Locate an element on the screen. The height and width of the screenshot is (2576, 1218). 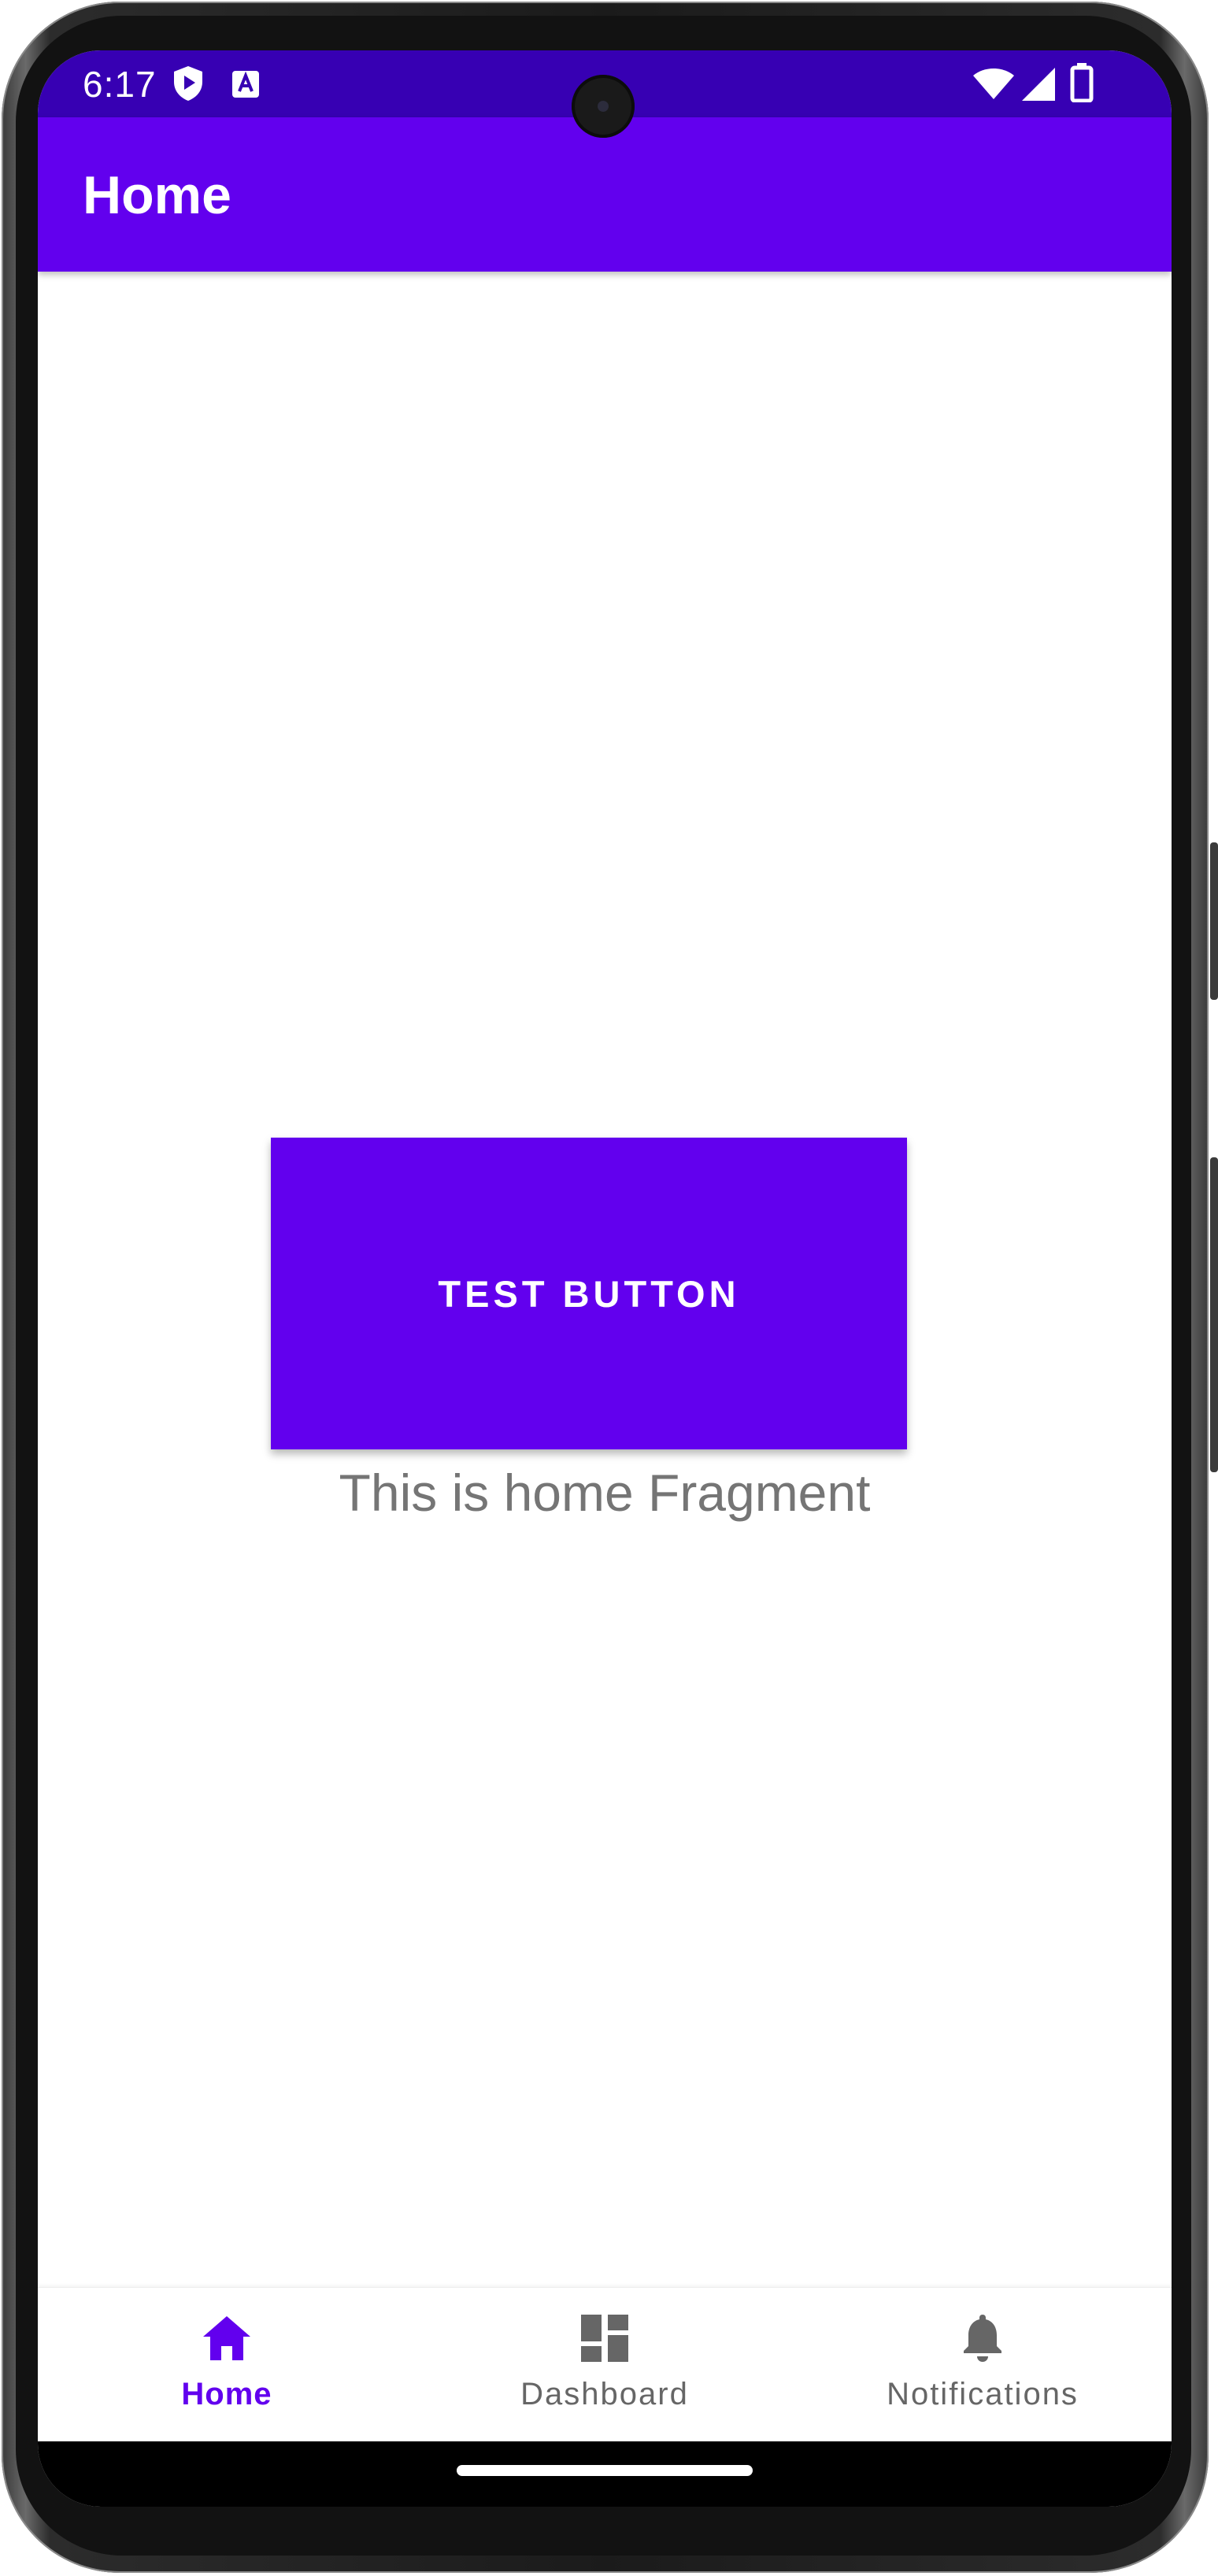
app-bar: Home is located at coordinates (605, 194).